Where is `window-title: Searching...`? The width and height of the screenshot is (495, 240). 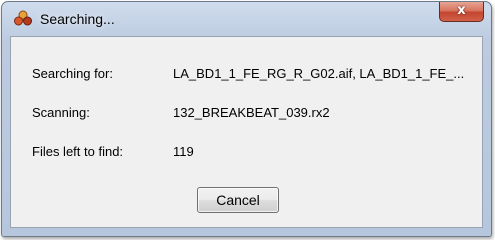
window-title: Searching... is located at coordinates (77, 19).